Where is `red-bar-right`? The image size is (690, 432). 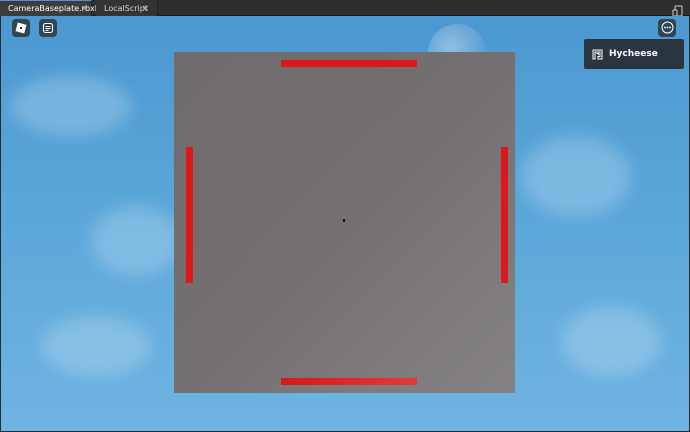 red-bar-right is located at coordinates (504, 215).